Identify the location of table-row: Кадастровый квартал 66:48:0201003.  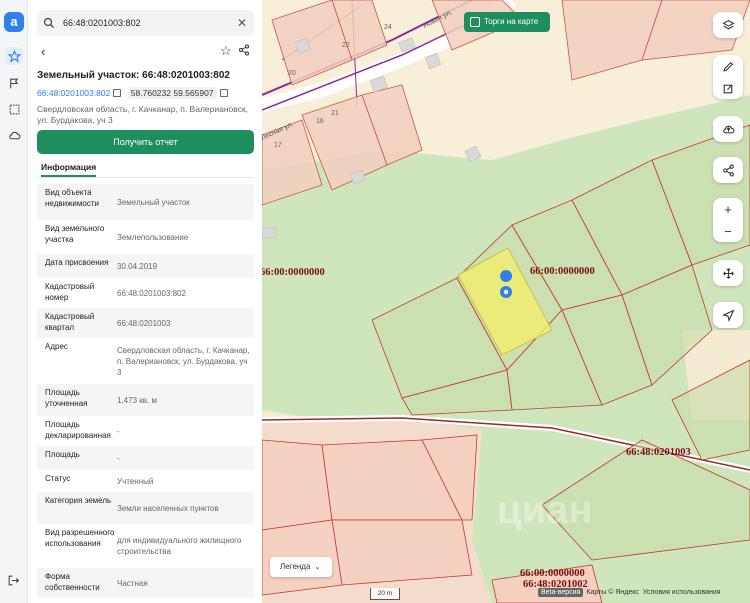
(145, 323).